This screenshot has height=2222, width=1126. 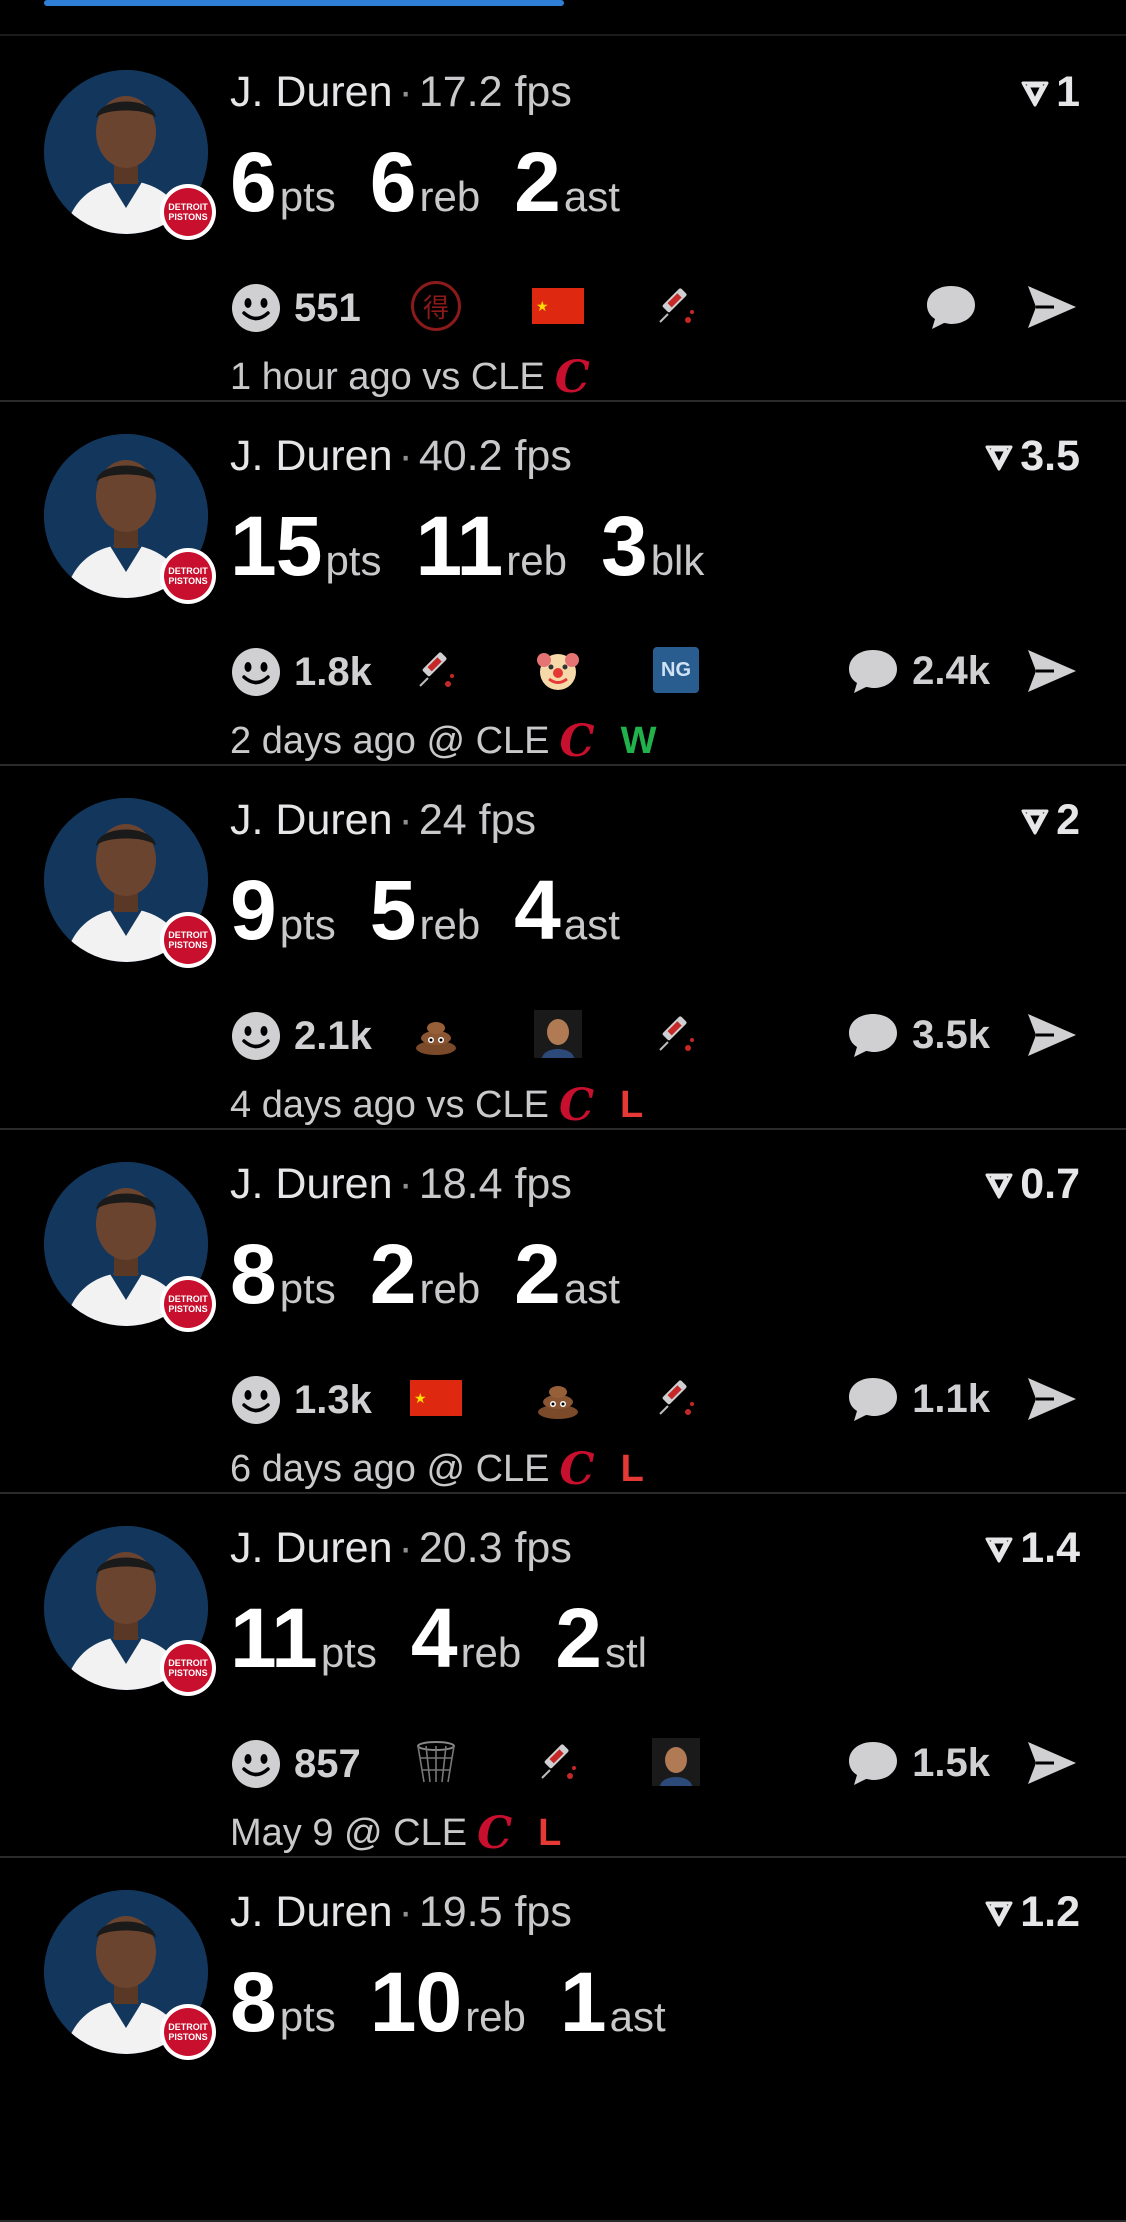 I want to click on stat-value: 6, so click(x=393, y=182).